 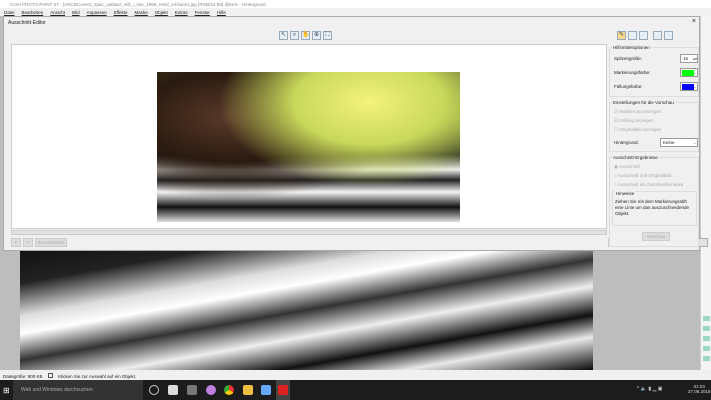 What do you see at coordinates (626, 142) in the screenshot?
I see `background-label: Hintergrund:` at bounding box center [626, 142].